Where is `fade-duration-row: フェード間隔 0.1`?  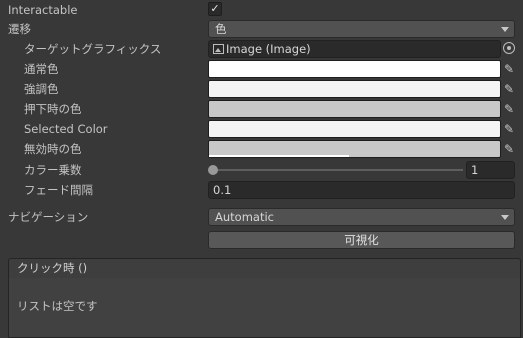
fade-duration-row: フェード間隔 0.1 is located at coordinates (261, 190).